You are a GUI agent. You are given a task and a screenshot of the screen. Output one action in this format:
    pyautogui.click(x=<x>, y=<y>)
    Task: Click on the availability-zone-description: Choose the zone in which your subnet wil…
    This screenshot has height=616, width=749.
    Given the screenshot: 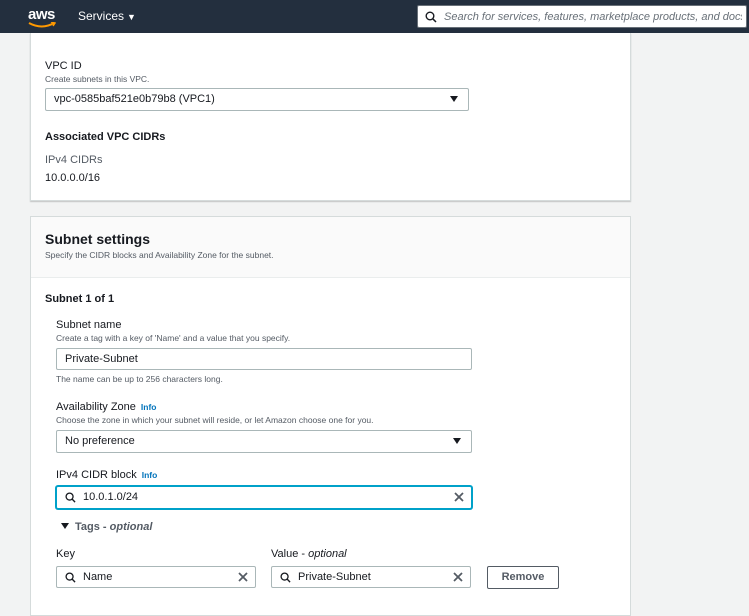 What is the action you would take?
    pyautogui.click(x=215, y=420)
    